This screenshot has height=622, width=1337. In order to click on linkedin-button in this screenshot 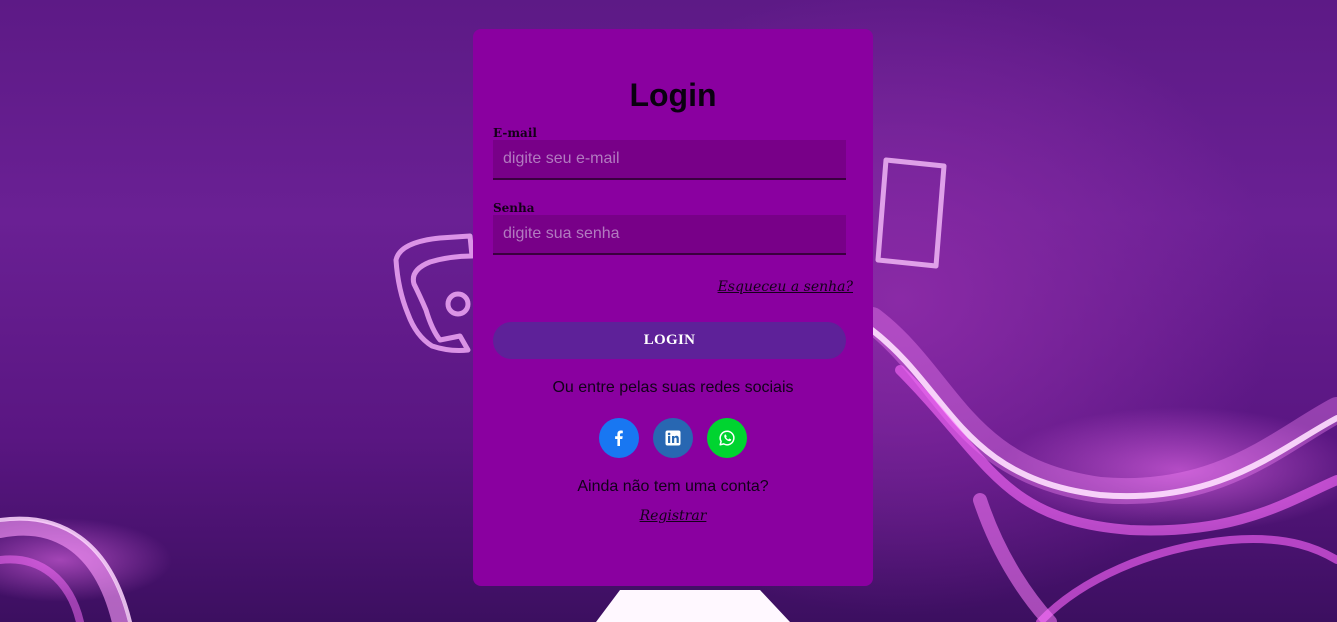, I will do `click(673, 438)`.